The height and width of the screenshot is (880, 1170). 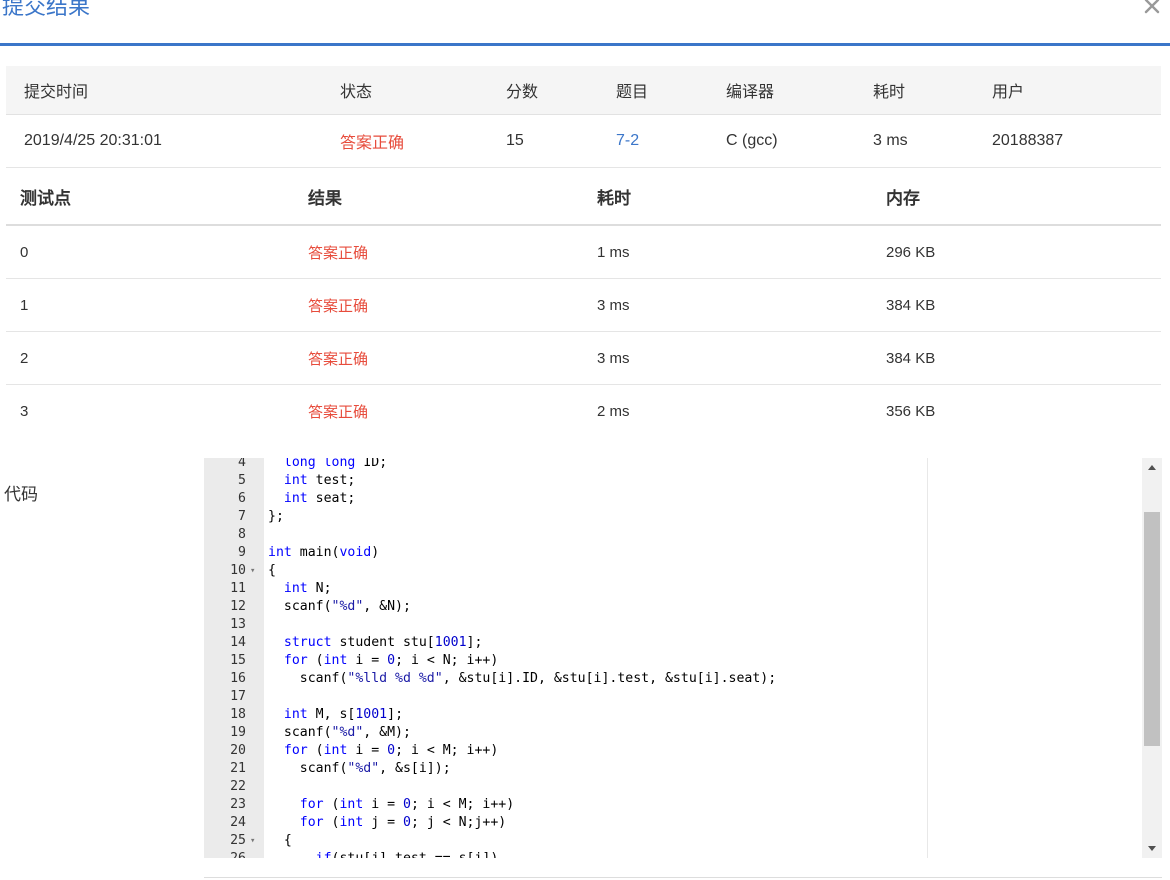 What do you see at coordinates (238, 822) in the screenshot?
I see `line-number: 24` at bounding box center [238, 822].